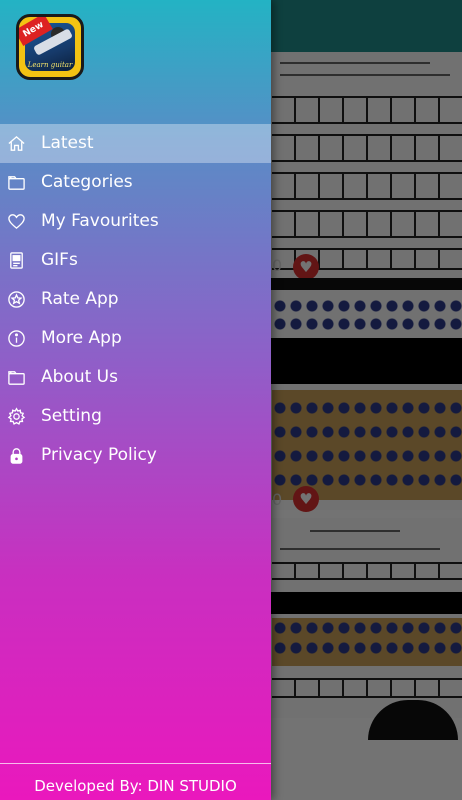 This screenshot has width=462, height=800. I want to click on star-badge-icon, so click(16, 299).